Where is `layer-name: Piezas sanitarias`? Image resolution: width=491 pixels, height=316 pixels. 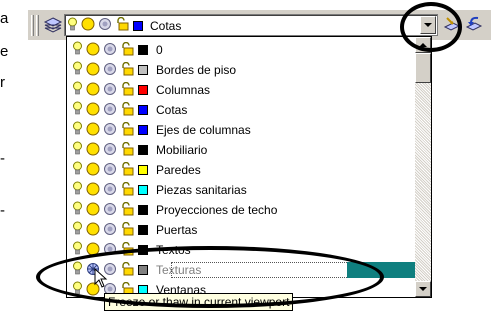 layer-name: Piezas sanitarias is located at coordinates (201, 190).